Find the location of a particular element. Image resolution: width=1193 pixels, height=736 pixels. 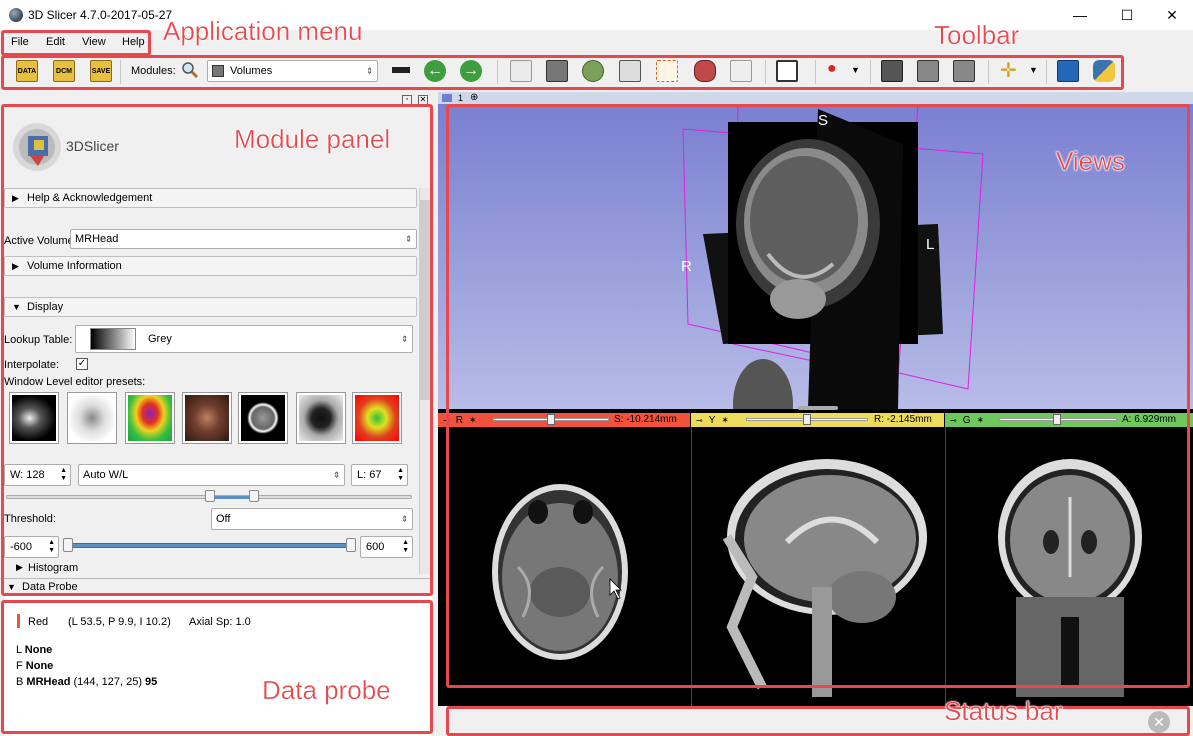

annotation-data-probe: Data probe is located at coordinates (326, 690).